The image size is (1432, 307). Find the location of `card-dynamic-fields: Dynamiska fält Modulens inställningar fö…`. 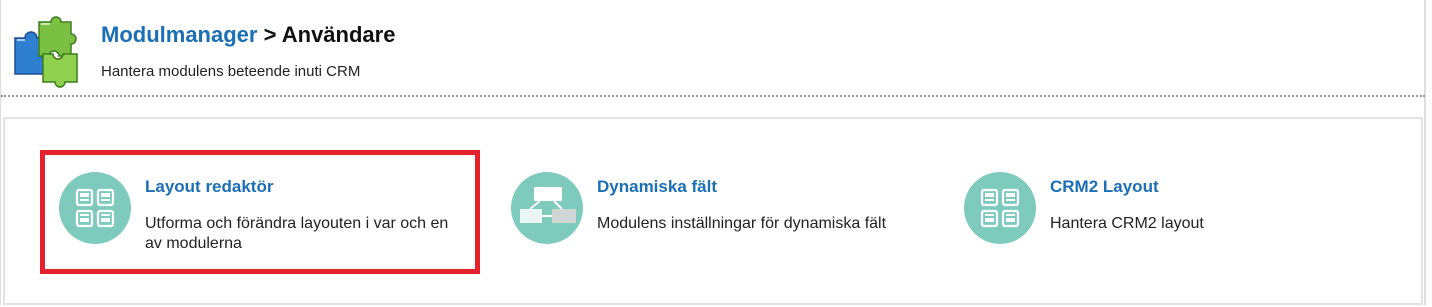

card-dynamic-fields: Dynamiska fält Modulens inställningar fö… is located at coordinates (709, 210).